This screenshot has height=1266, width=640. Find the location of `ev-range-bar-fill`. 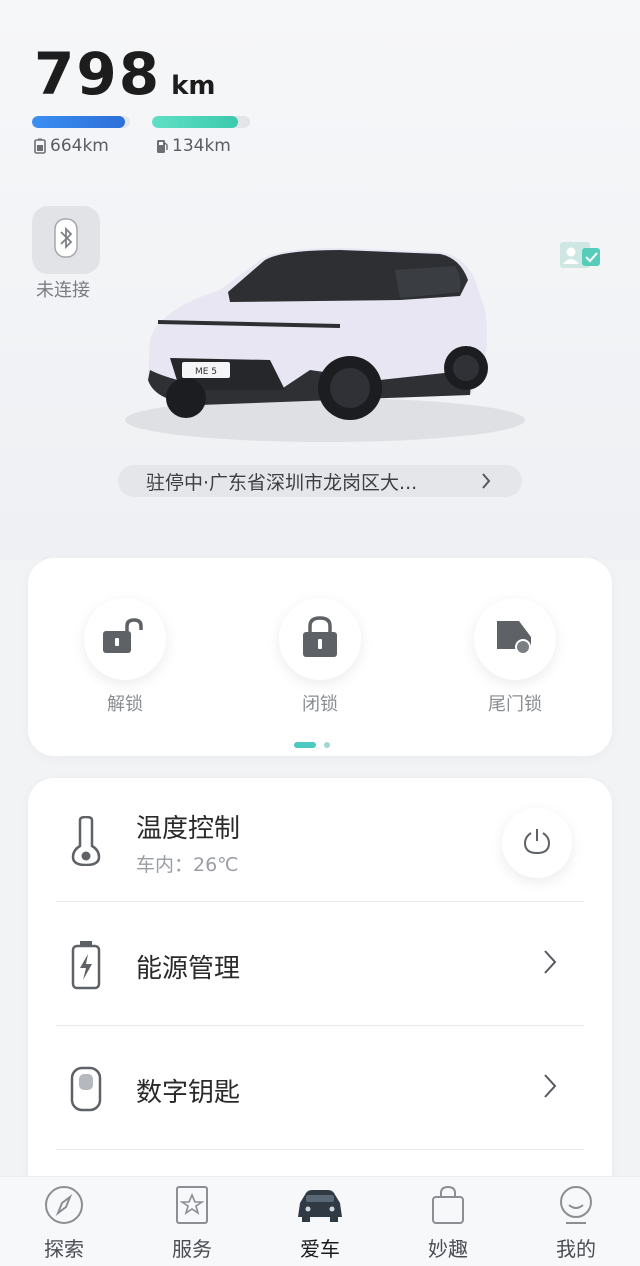

ev-range-bar-fill is located at coordinates (79, 122).